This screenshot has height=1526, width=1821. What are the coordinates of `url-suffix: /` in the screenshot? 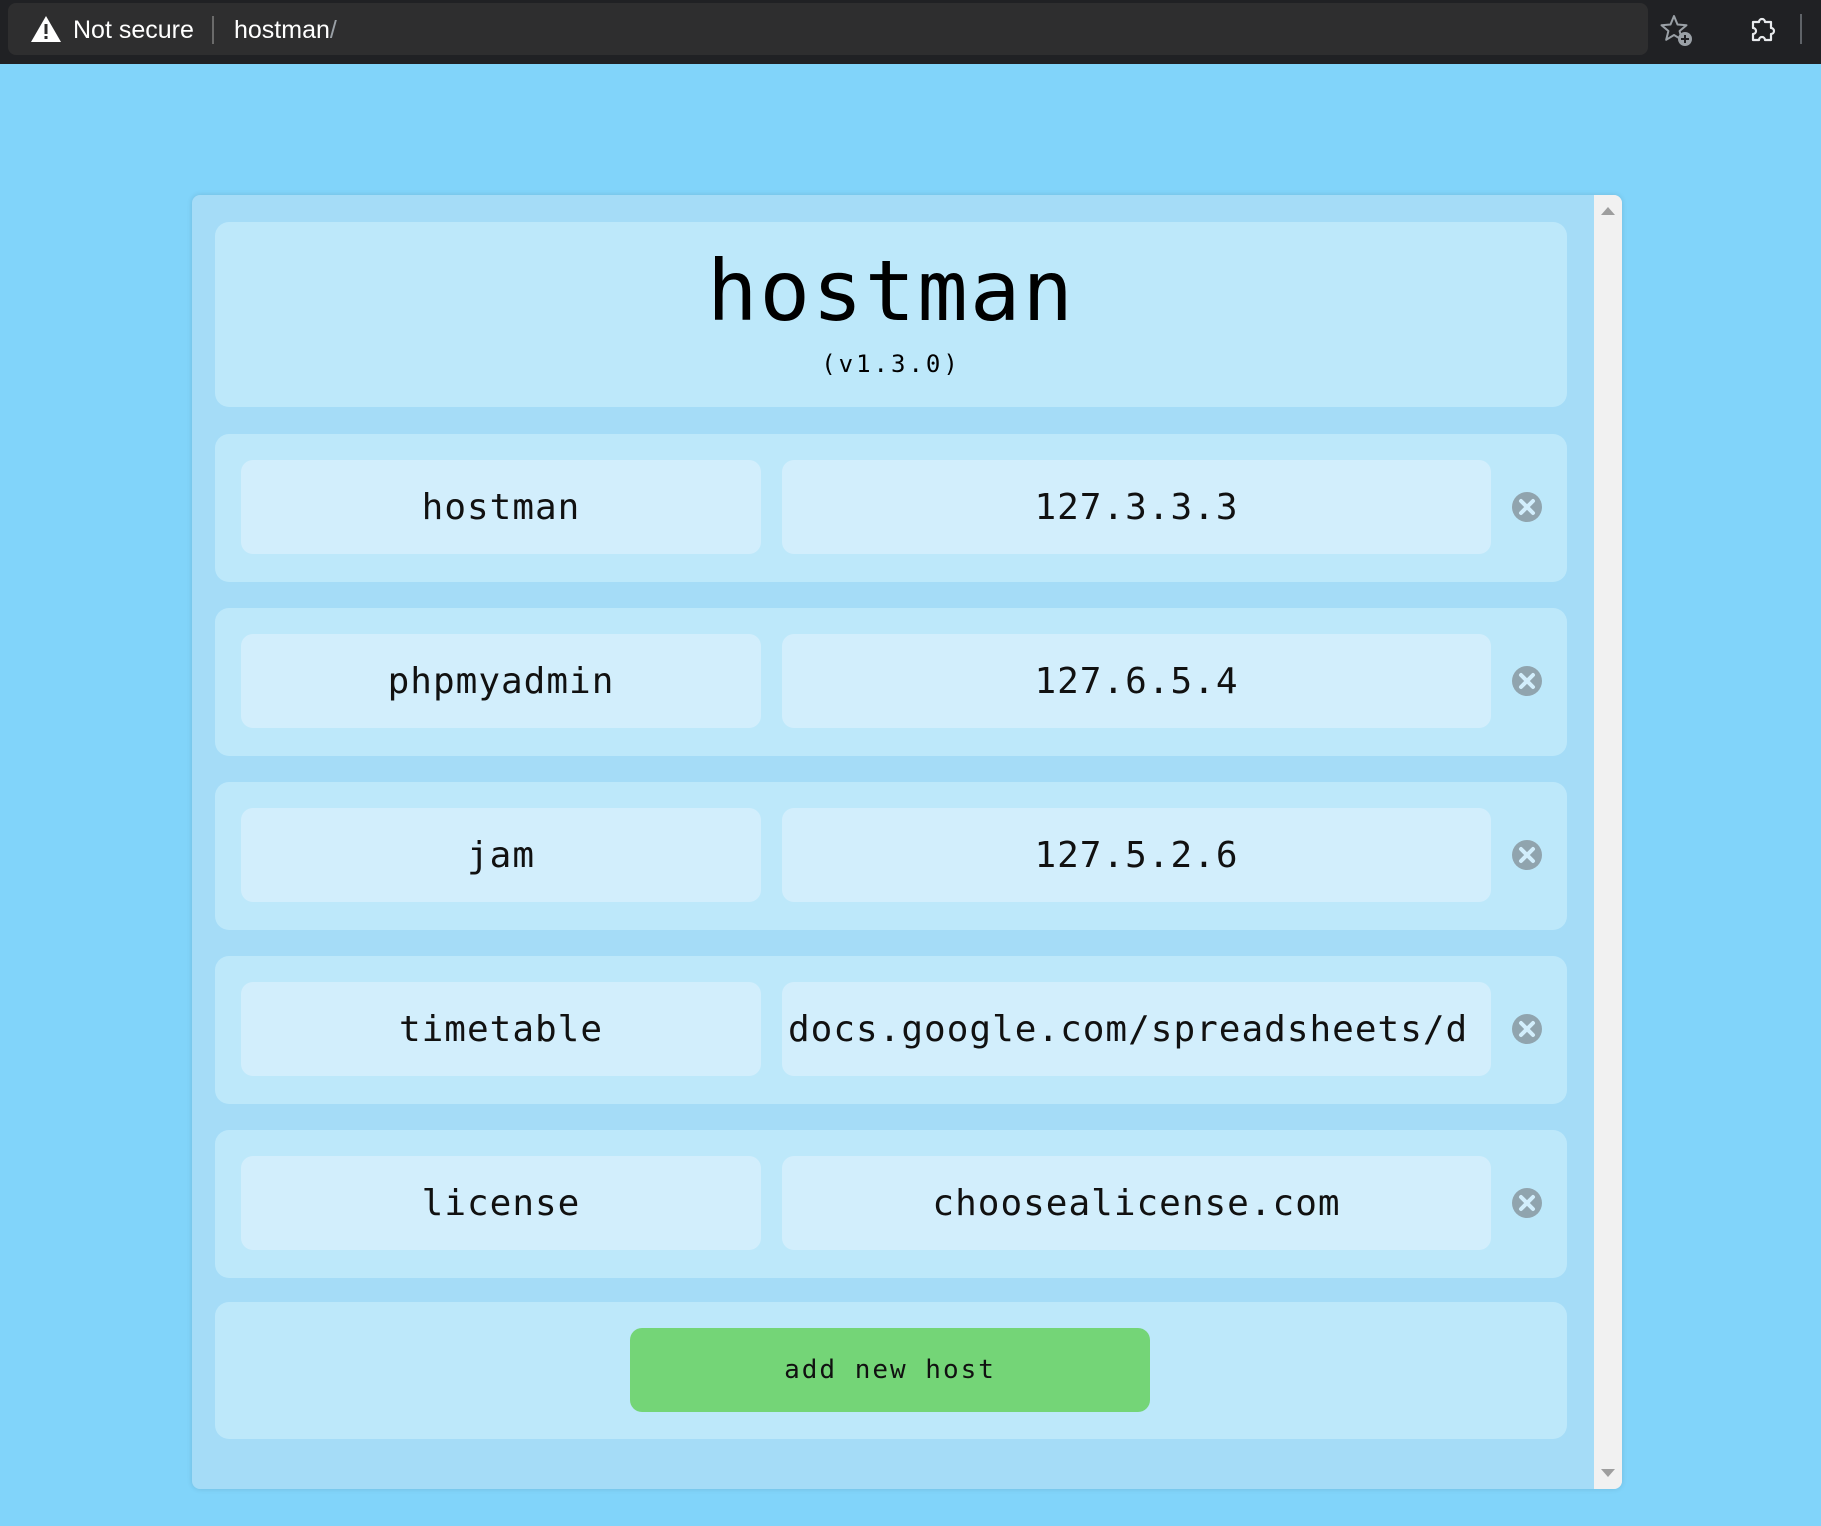 It's located at (333, 30).